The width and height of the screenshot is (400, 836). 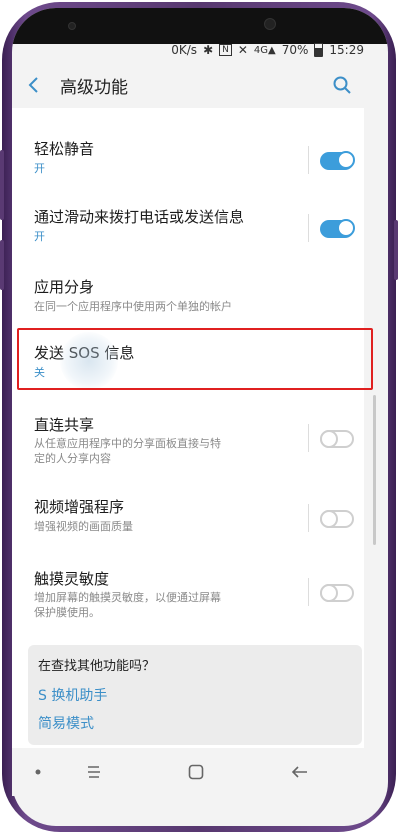 What do you see at coordinates (300, 772) in the screenshot?
I see `back-nav-icon` at bounding box center [300, 772].